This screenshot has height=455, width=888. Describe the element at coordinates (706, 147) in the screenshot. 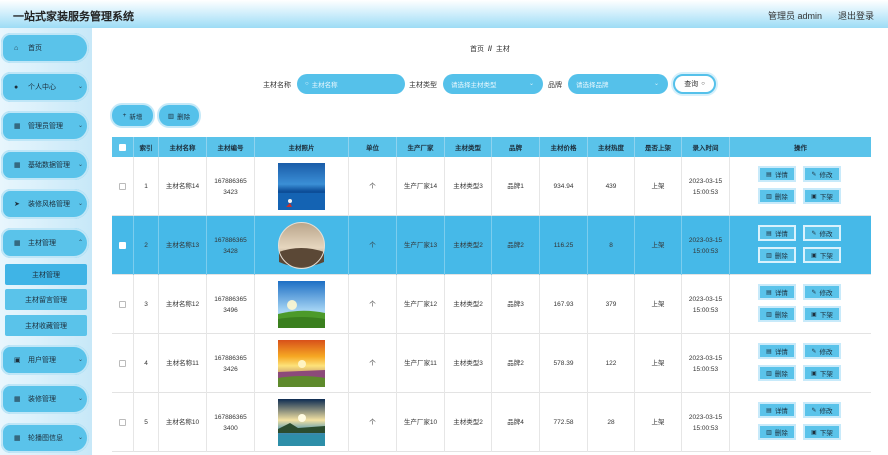

I see `column-header: 录入时间` at that location.